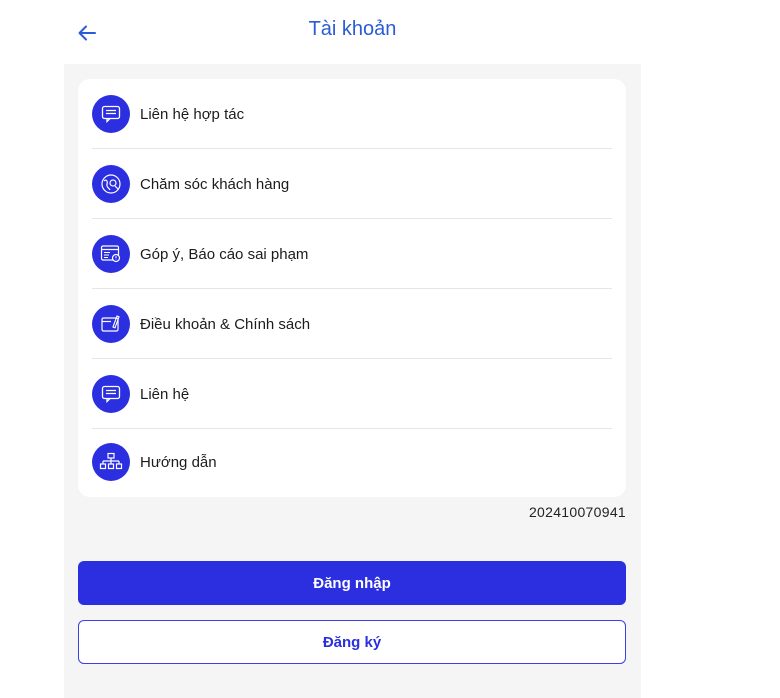 This screenshot has height=698, width=780. I want to click on page-title: Tài khoản, so click(352, 29).